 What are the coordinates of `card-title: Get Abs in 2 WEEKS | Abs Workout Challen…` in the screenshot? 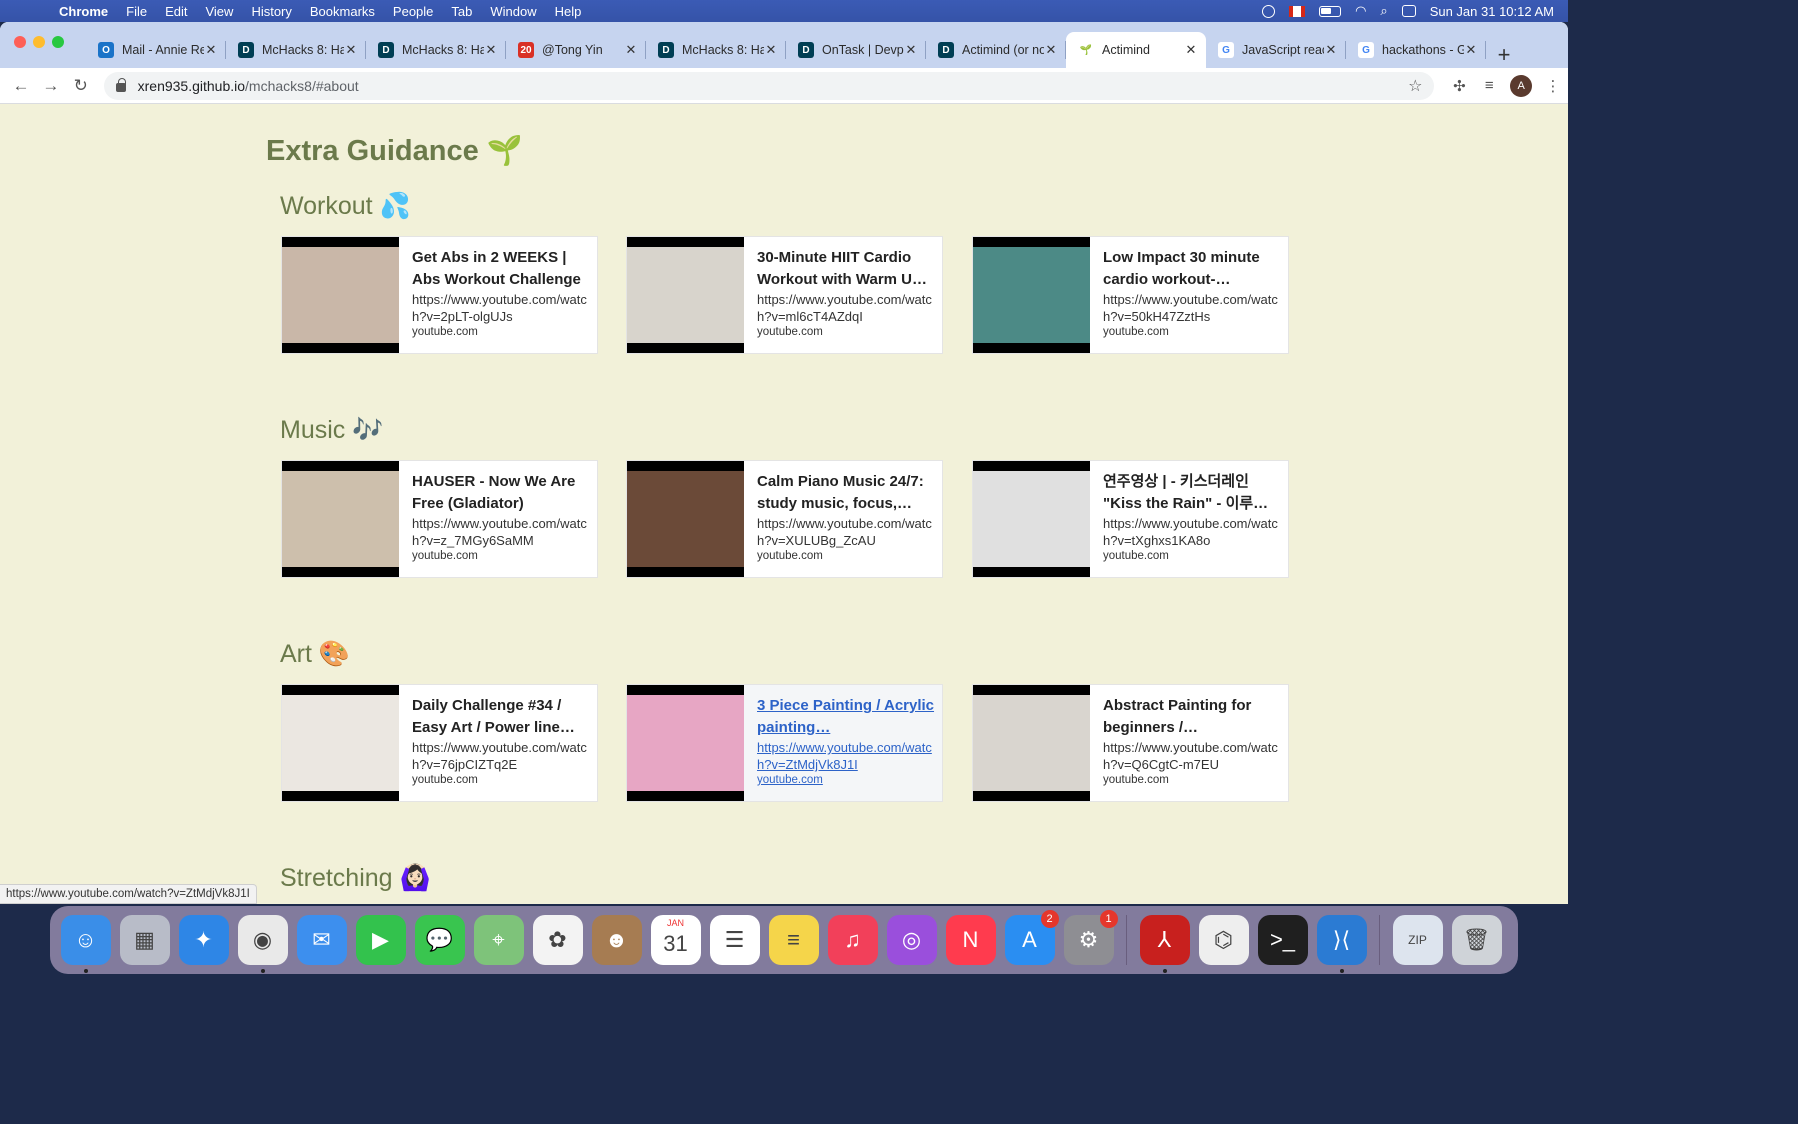 It's located at (504, 269).